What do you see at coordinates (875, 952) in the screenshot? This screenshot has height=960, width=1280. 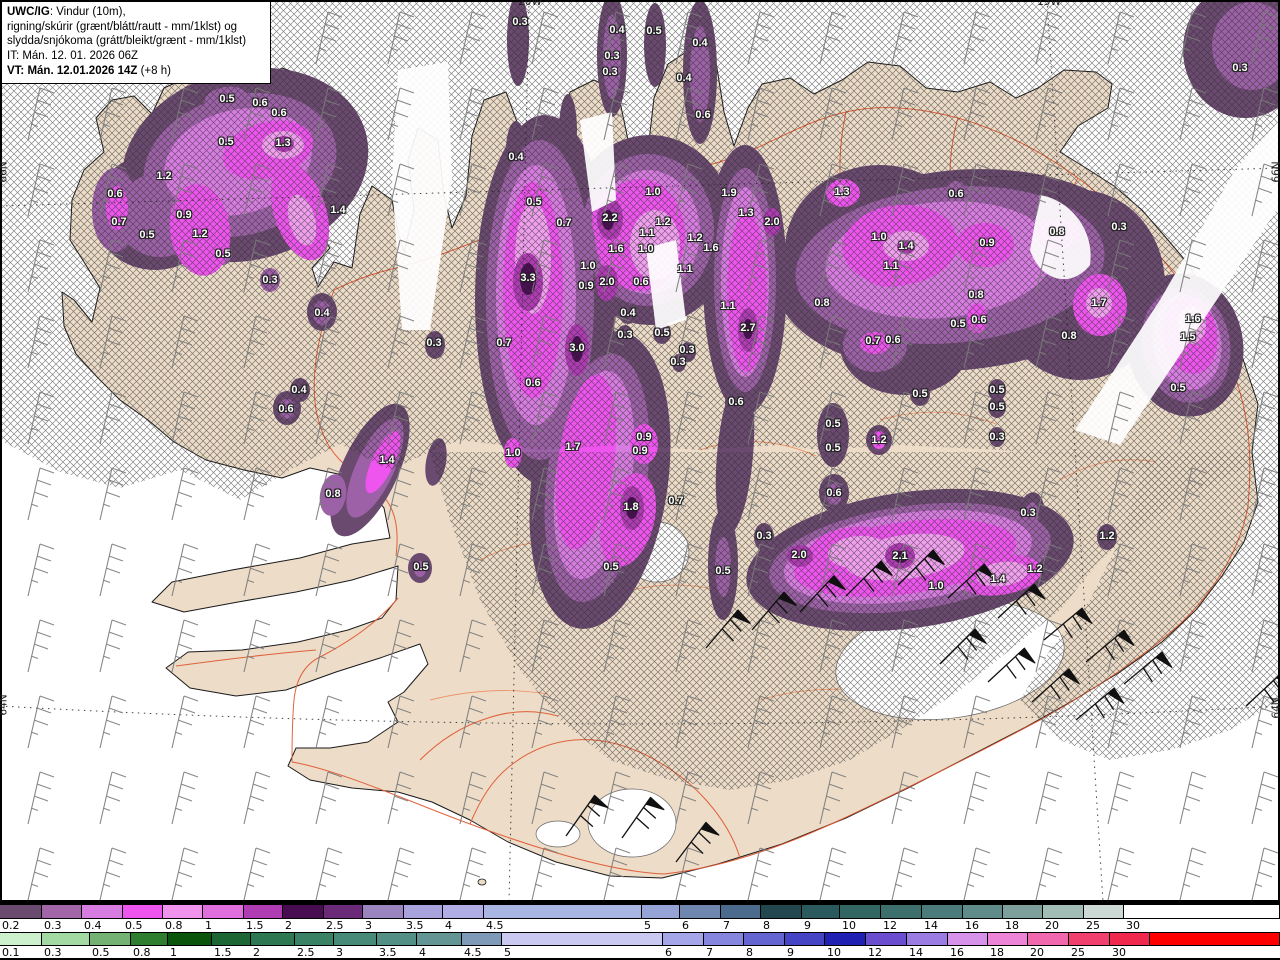 I see `rain-scale-cell-label: 12` at bounding box center [875, 952].